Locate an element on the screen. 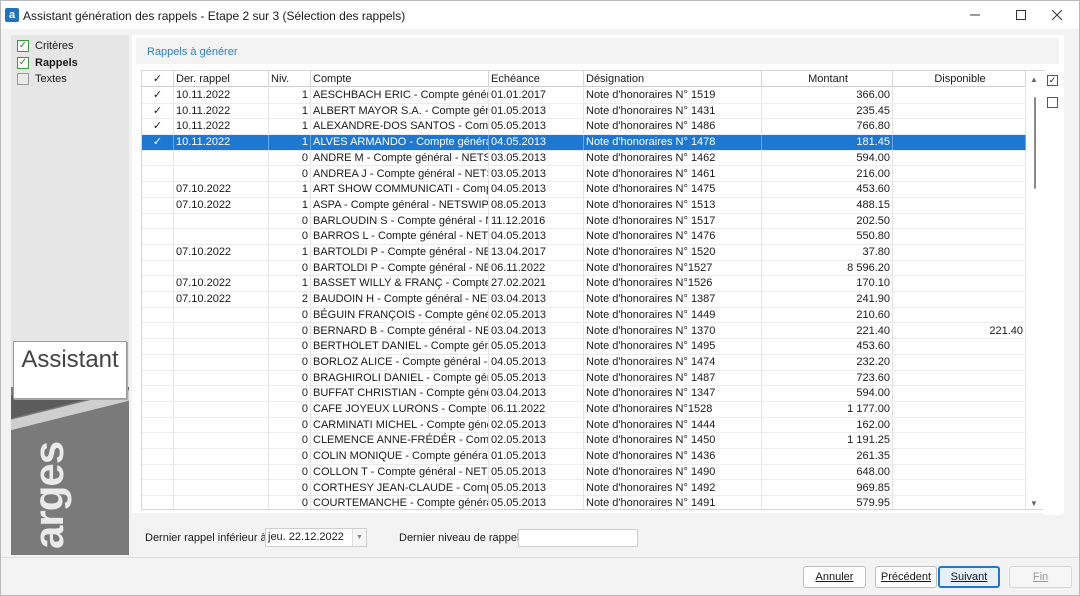  next-button: Suivant is located at coordinates (969, 577).